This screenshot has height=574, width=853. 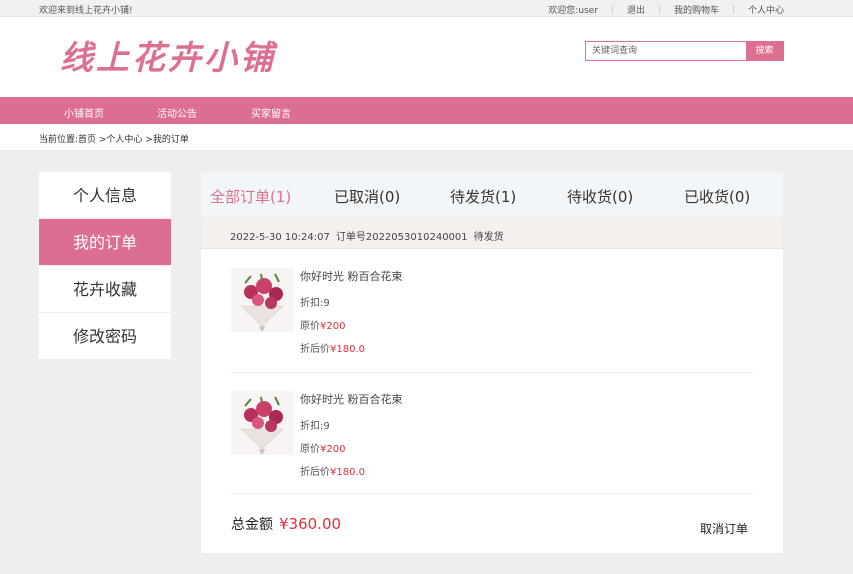 What do you see at coordinates (600, 196) in the screenshot?
I see `tab-to-receive: 待收货(0)` at bounding box center [600, 196].